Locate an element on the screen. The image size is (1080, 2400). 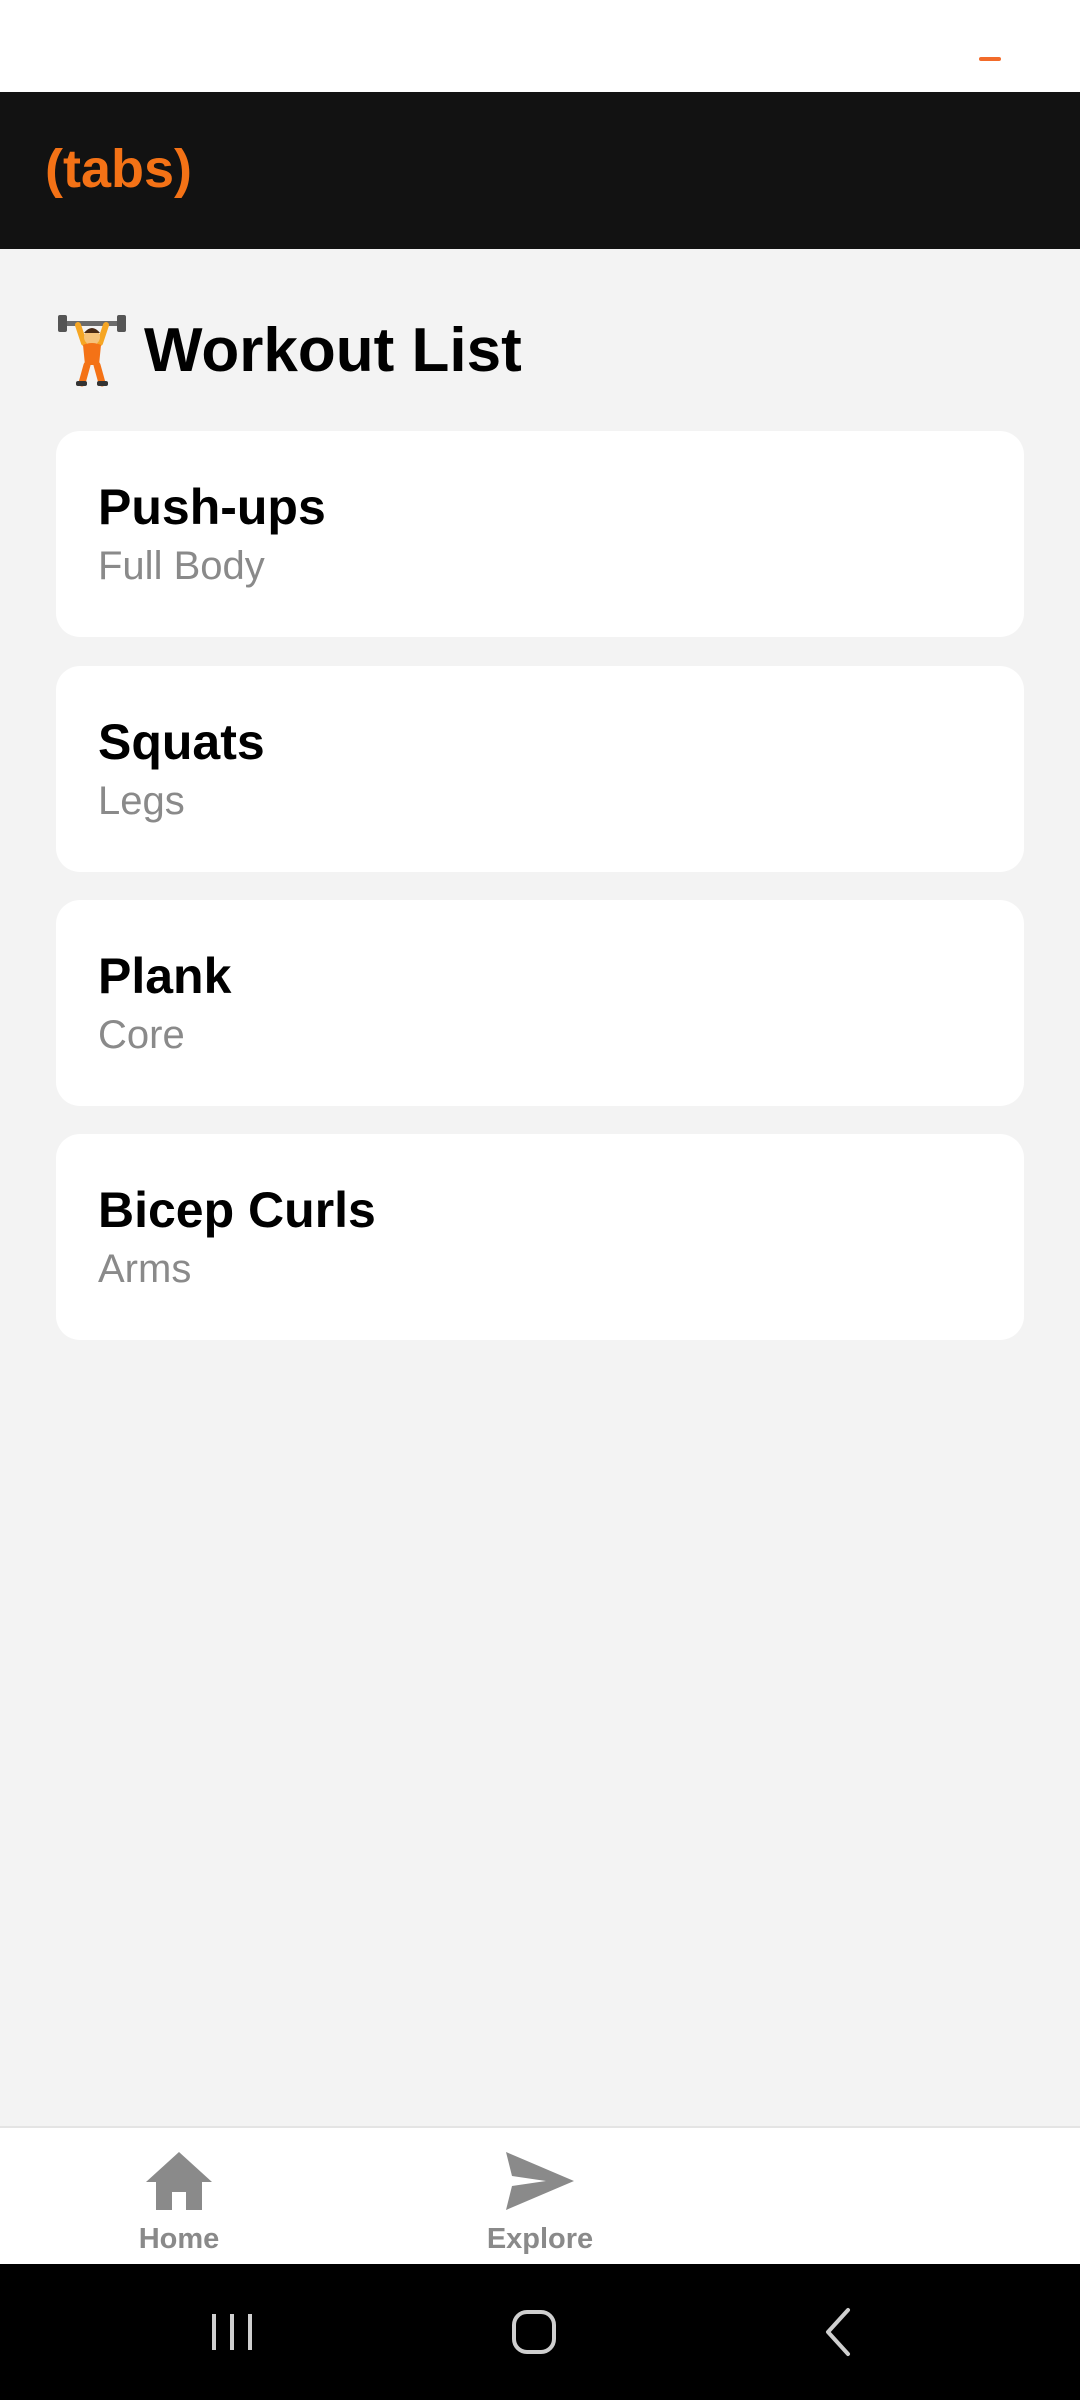
app-header: (tabs) is located at coordinates (540, 170).